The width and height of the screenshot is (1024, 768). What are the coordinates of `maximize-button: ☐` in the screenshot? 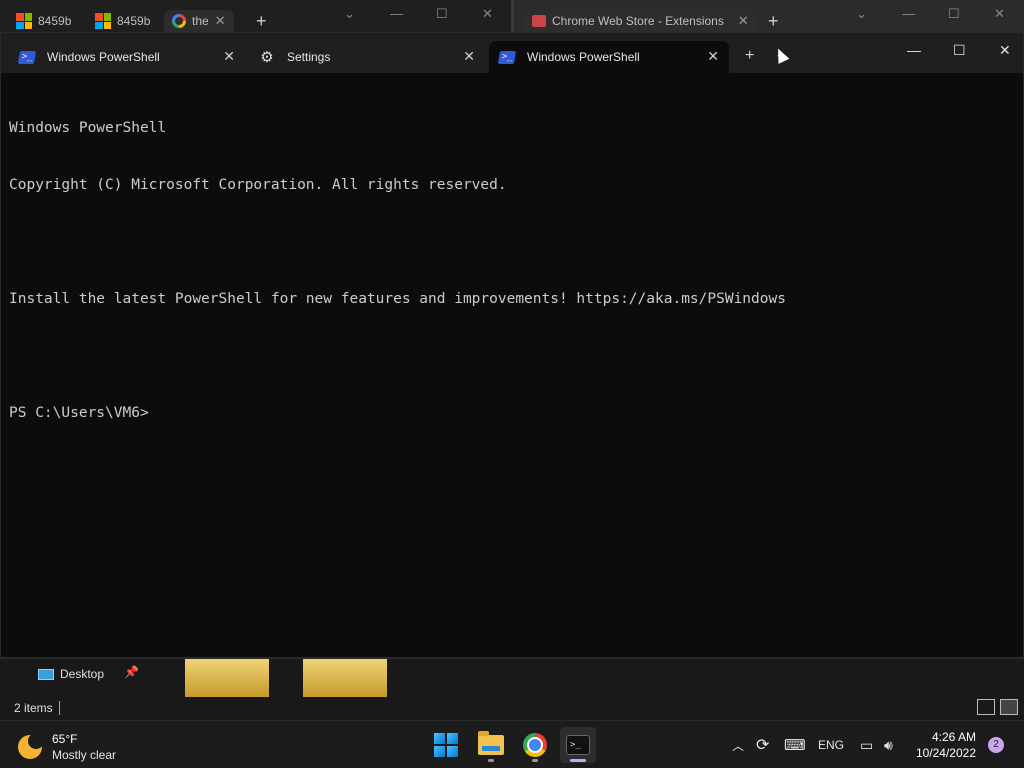 It's located at (959, 50).